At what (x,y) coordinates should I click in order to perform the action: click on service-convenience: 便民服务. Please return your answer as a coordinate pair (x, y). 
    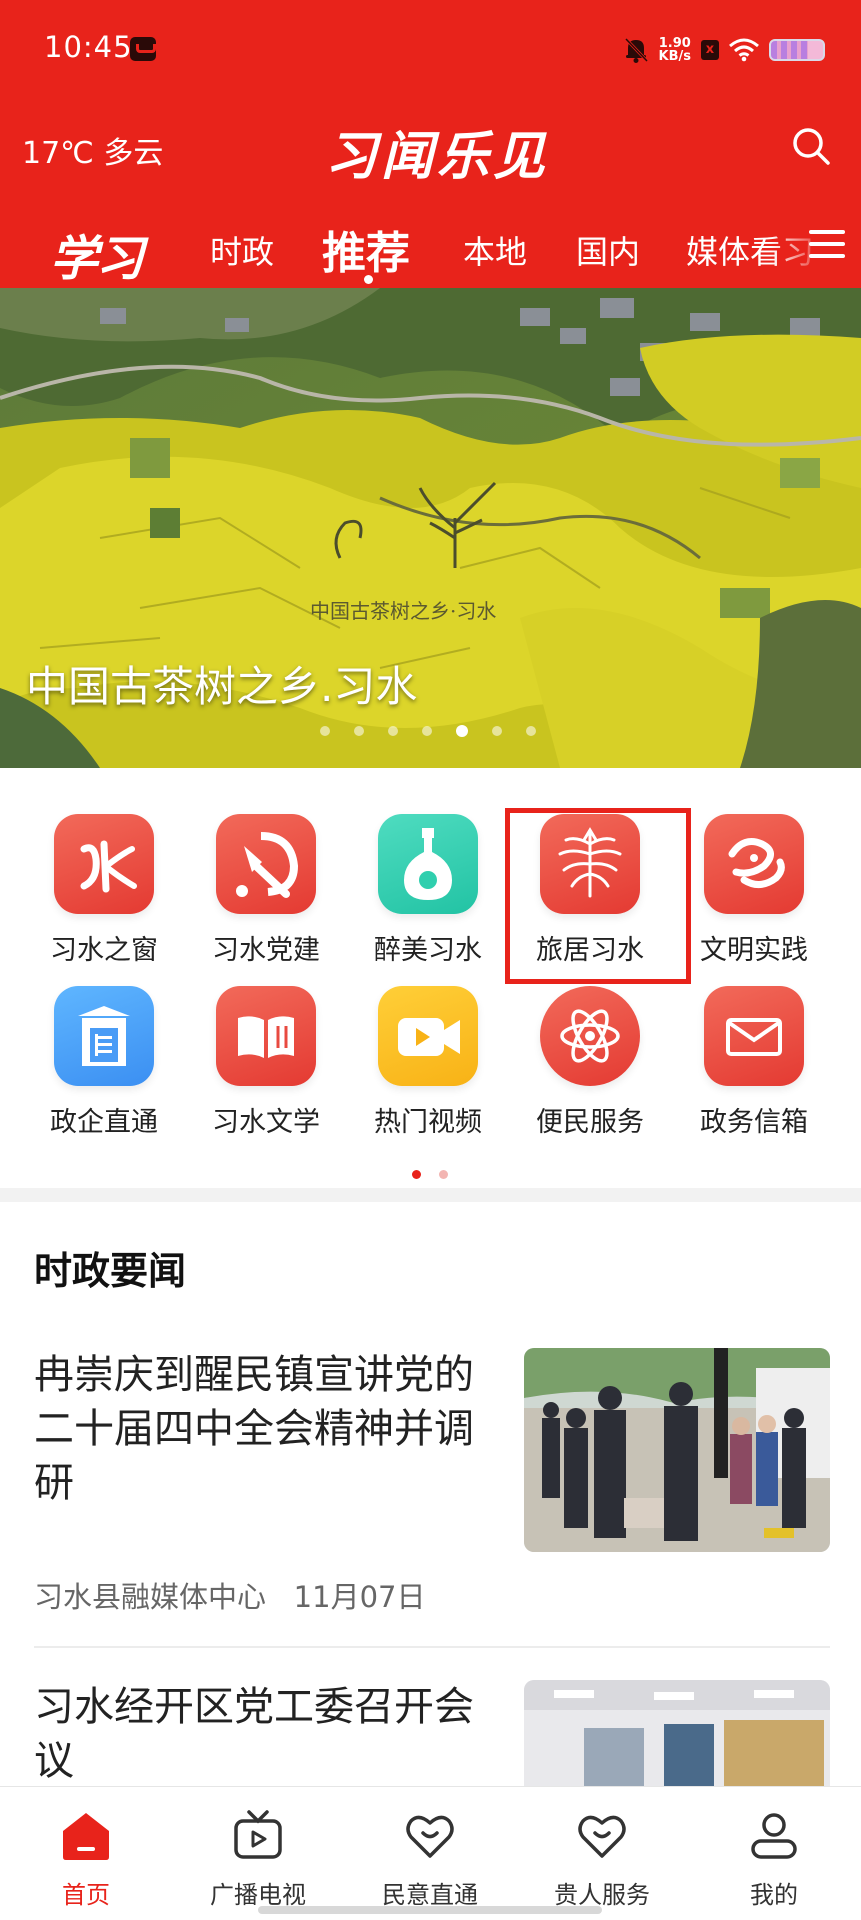
    Looking at the image, I should click on (590, 1062).